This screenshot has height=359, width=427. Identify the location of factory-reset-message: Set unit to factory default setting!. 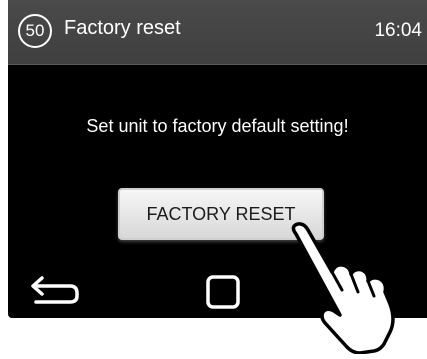
(217, 126).